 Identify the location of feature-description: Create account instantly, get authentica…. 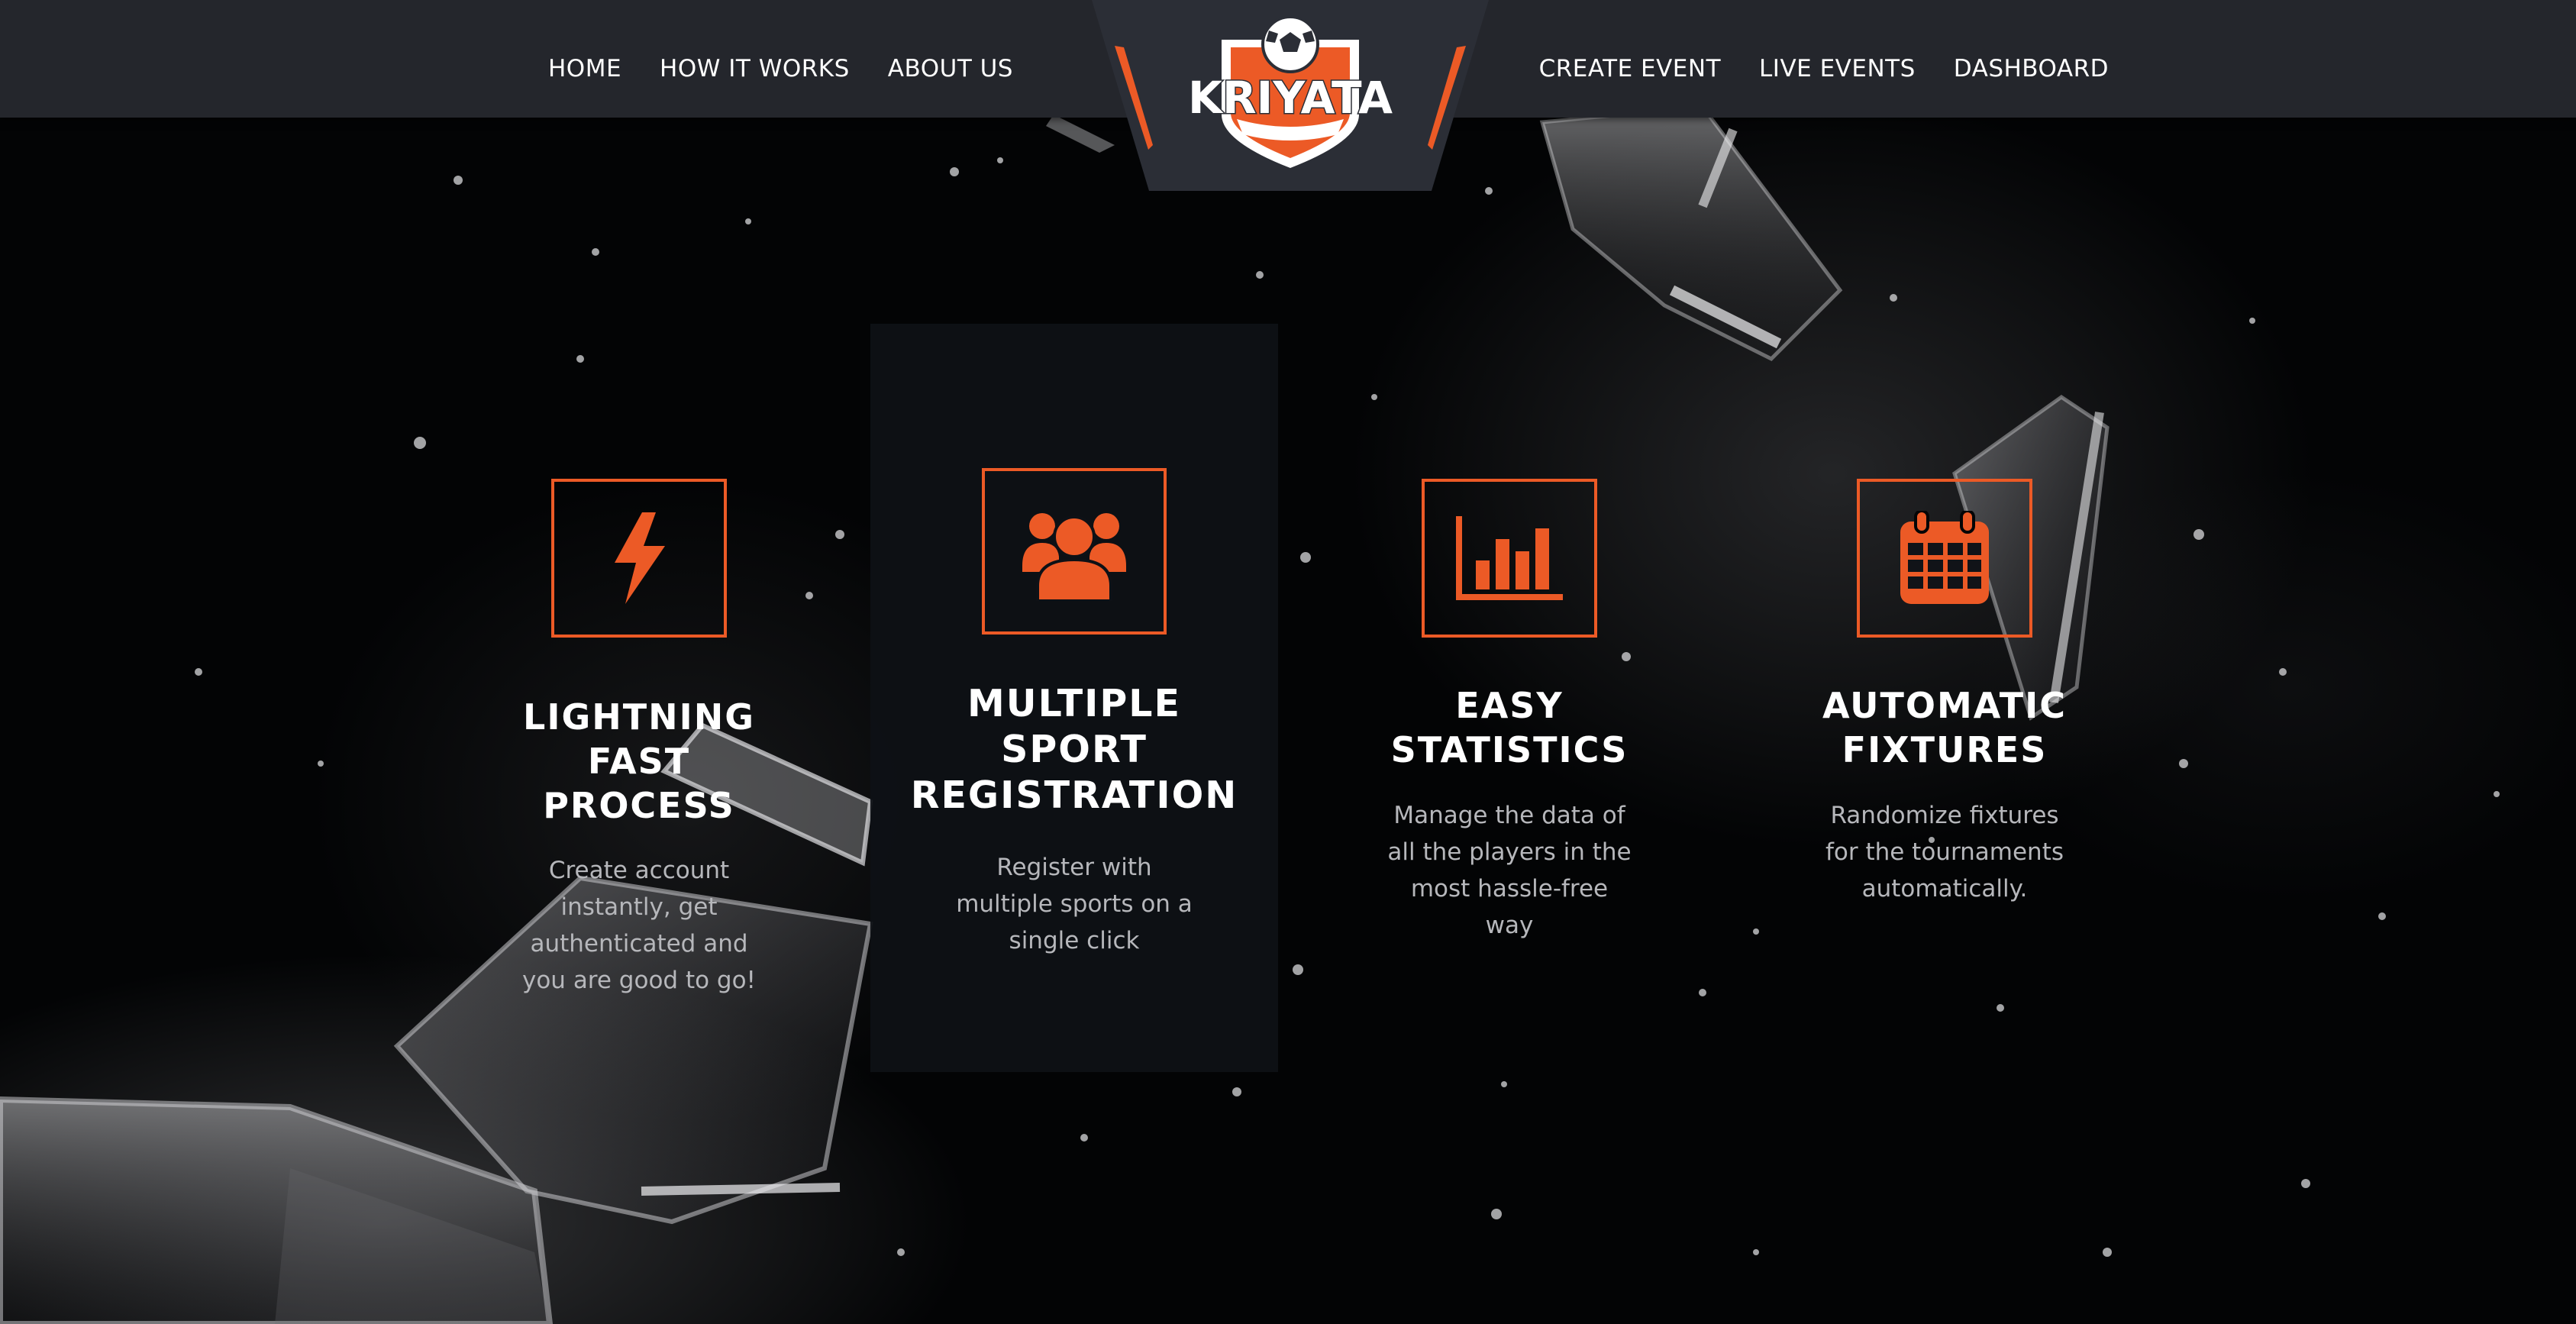
(639, 925).